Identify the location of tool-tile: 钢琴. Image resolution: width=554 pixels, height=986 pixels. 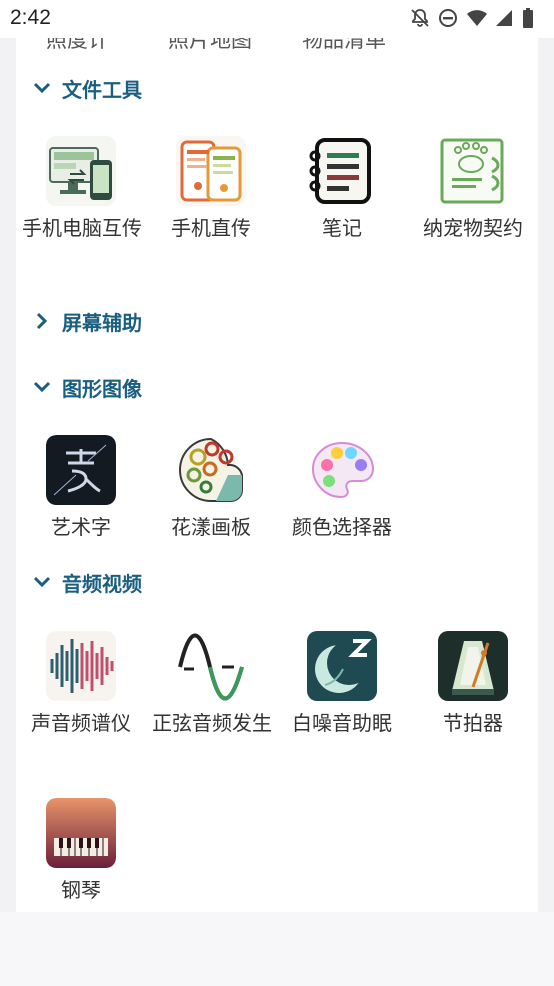
(81, 852).